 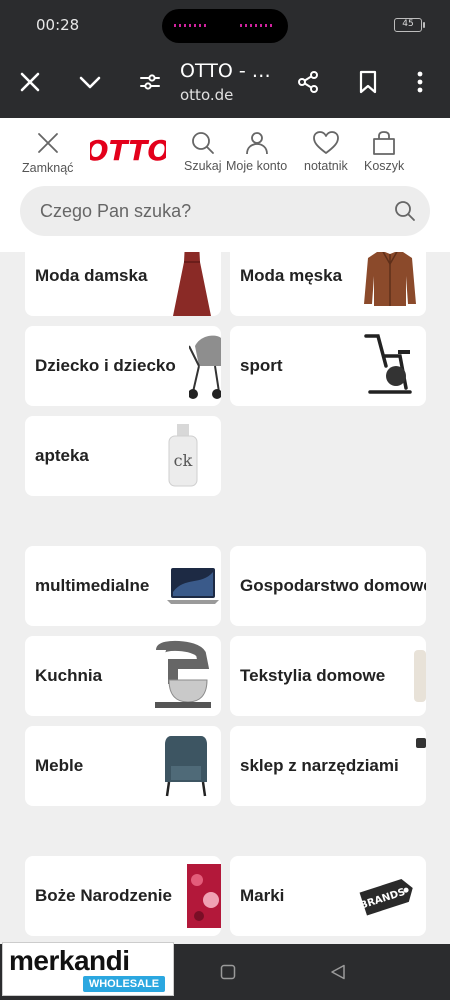 I want to click on category-label: Dziecko i dziecko, so click(x=105, y=365).